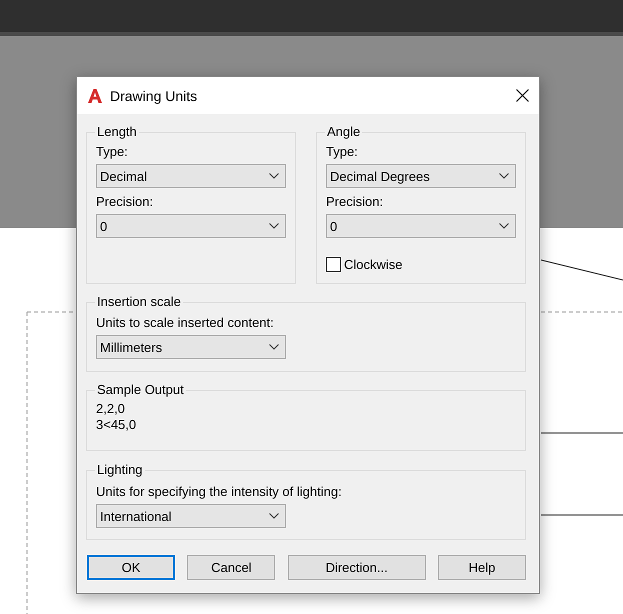 This screenshot has width=623, height=614. I want to click on group-title: Sample Output, so click(140, 390).